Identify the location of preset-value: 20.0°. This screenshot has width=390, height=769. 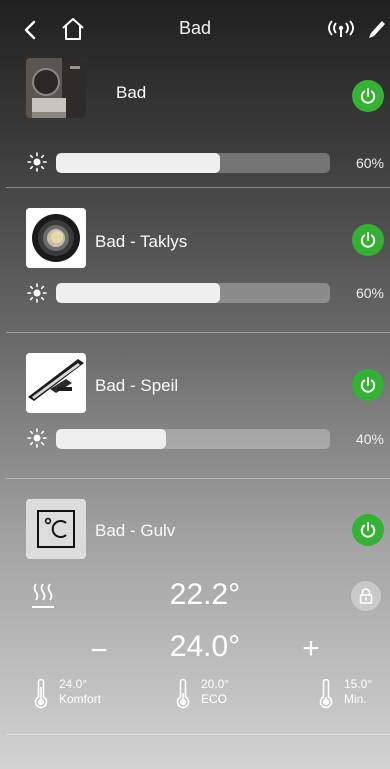
(215, 684).